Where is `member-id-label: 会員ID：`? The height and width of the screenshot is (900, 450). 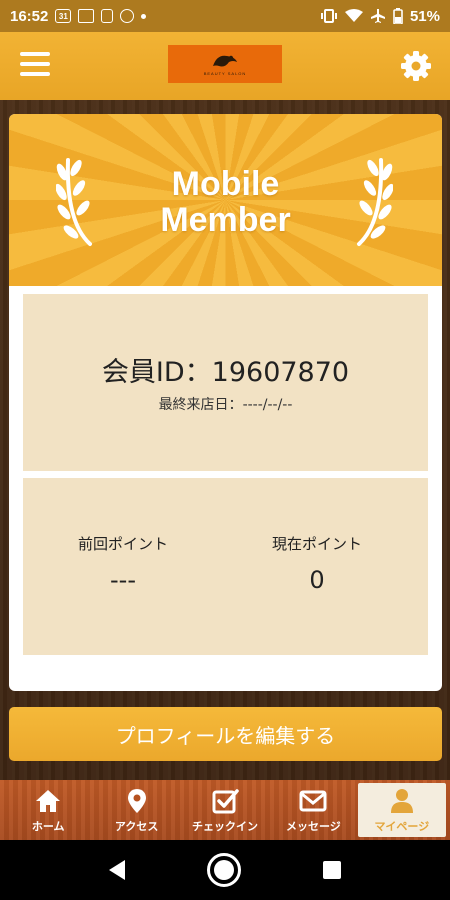 member-id-label: 会員ID： is located at coordinates (156, 372).